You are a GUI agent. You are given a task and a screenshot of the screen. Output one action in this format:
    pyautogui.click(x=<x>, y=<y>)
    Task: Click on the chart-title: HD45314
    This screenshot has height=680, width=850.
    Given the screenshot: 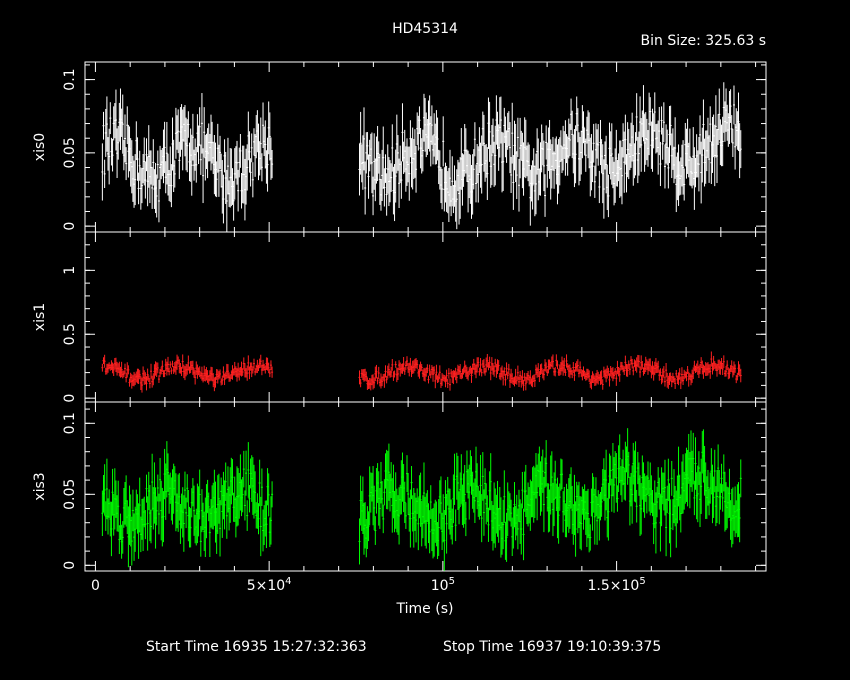 What is the action you would take?
    pyautogui.click(x=425, y=29)
    